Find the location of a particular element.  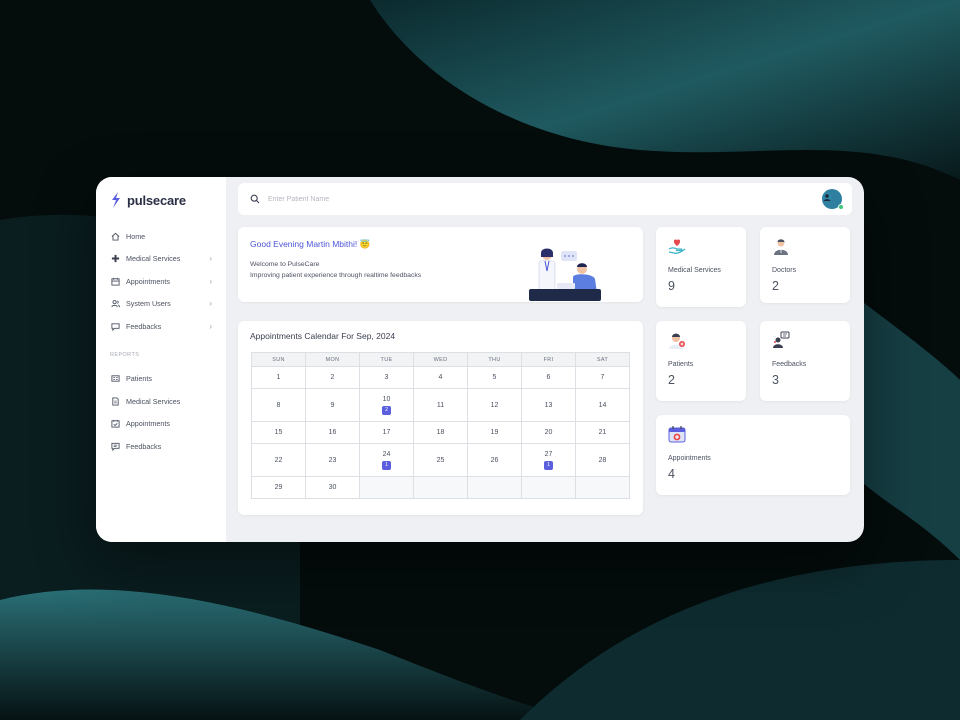

day-number: 25 is located at coordinates (440, 460).